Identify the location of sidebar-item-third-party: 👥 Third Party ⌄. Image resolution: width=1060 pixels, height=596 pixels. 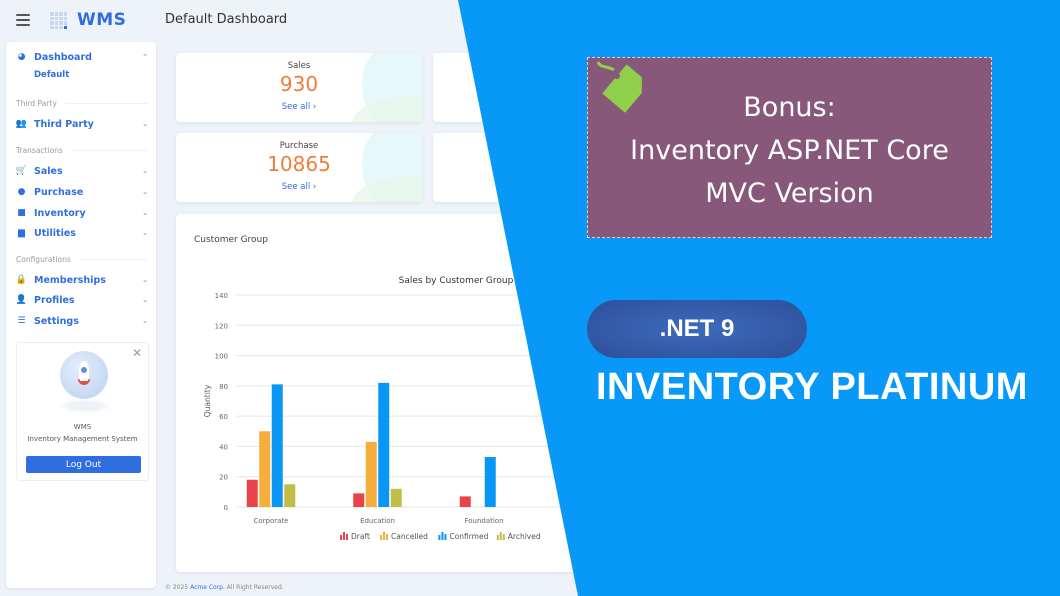
(82, 124).